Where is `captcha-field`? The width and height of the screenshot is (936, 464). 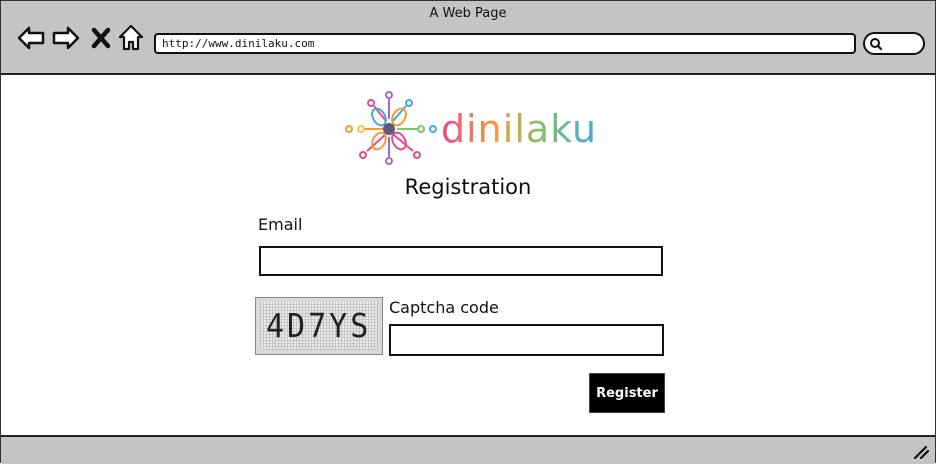
captcha-field is located at coordinates (526, 340).